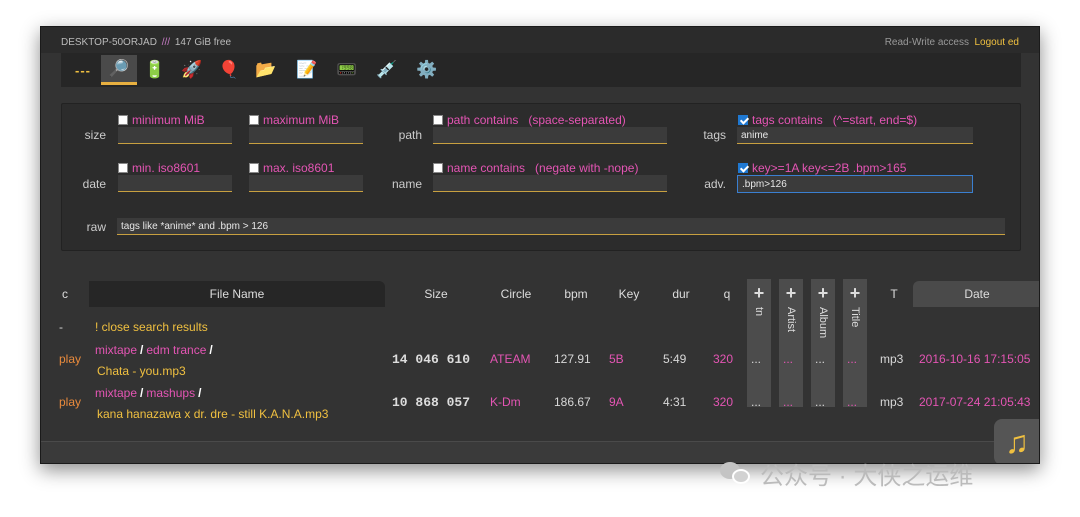 Image resolution: width=1080 pixels, height=517 pixels. Describe the element at coordinates (142, 393) in the screenshot. I see `path-slash: /` at that location.